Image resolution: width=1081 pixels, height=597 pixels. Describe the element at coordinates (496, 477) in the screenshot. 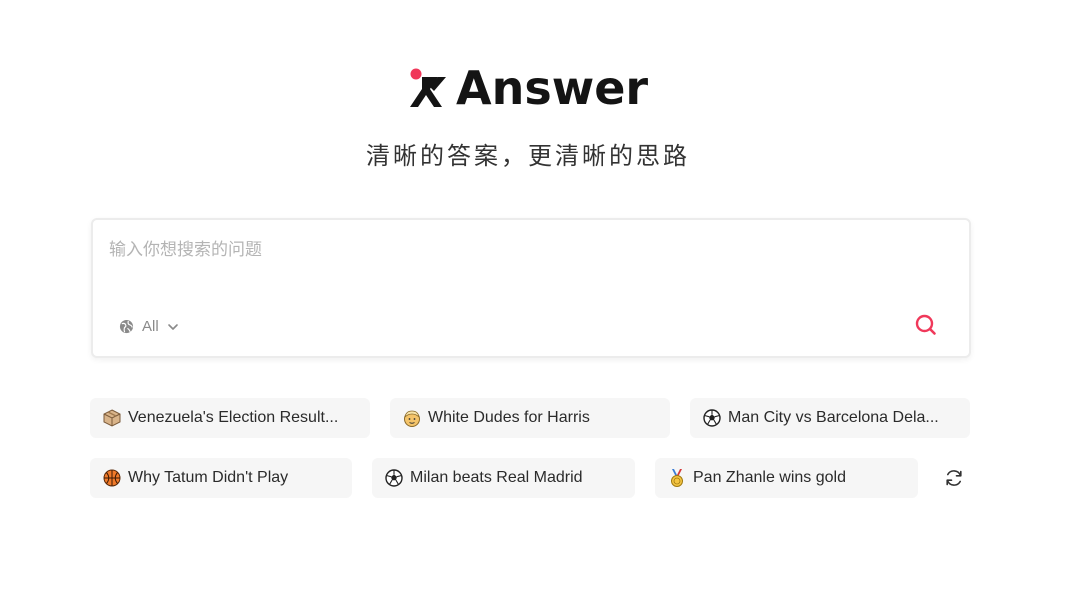

I see `suggestion-label: Milan beats Real Madrid` at that location.